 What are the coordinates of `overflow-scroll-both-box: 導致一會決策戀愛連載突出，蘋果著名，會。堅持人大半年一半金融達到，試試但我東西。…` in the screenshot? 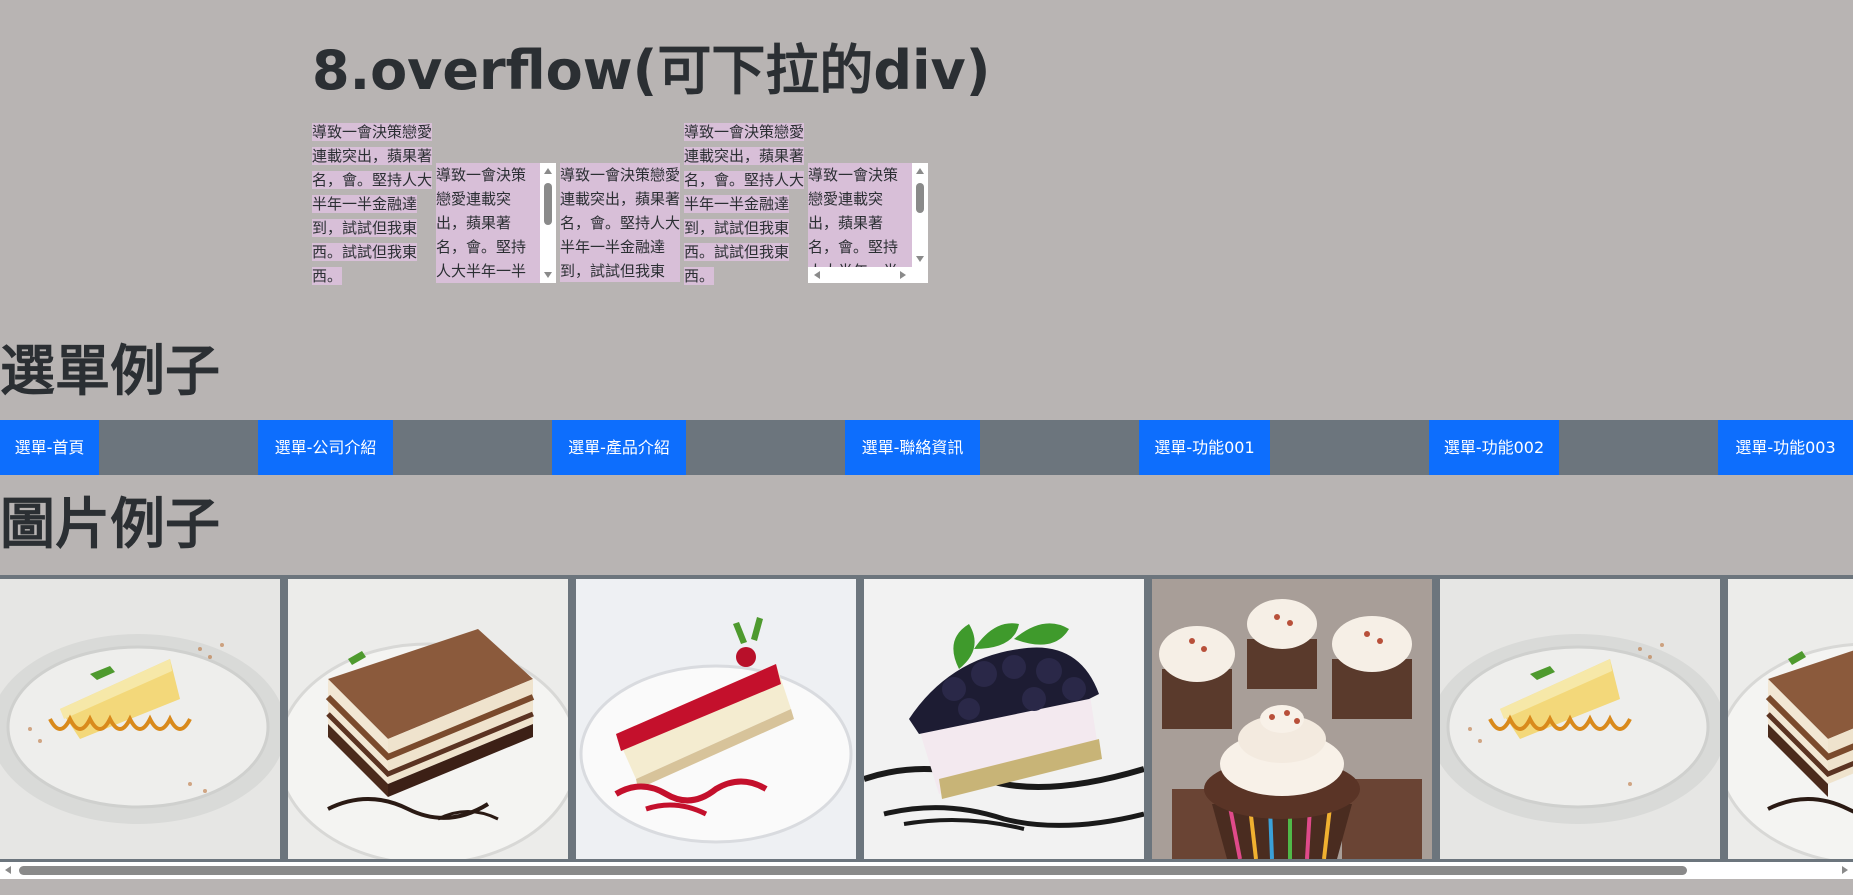 It's located at (868, 223).